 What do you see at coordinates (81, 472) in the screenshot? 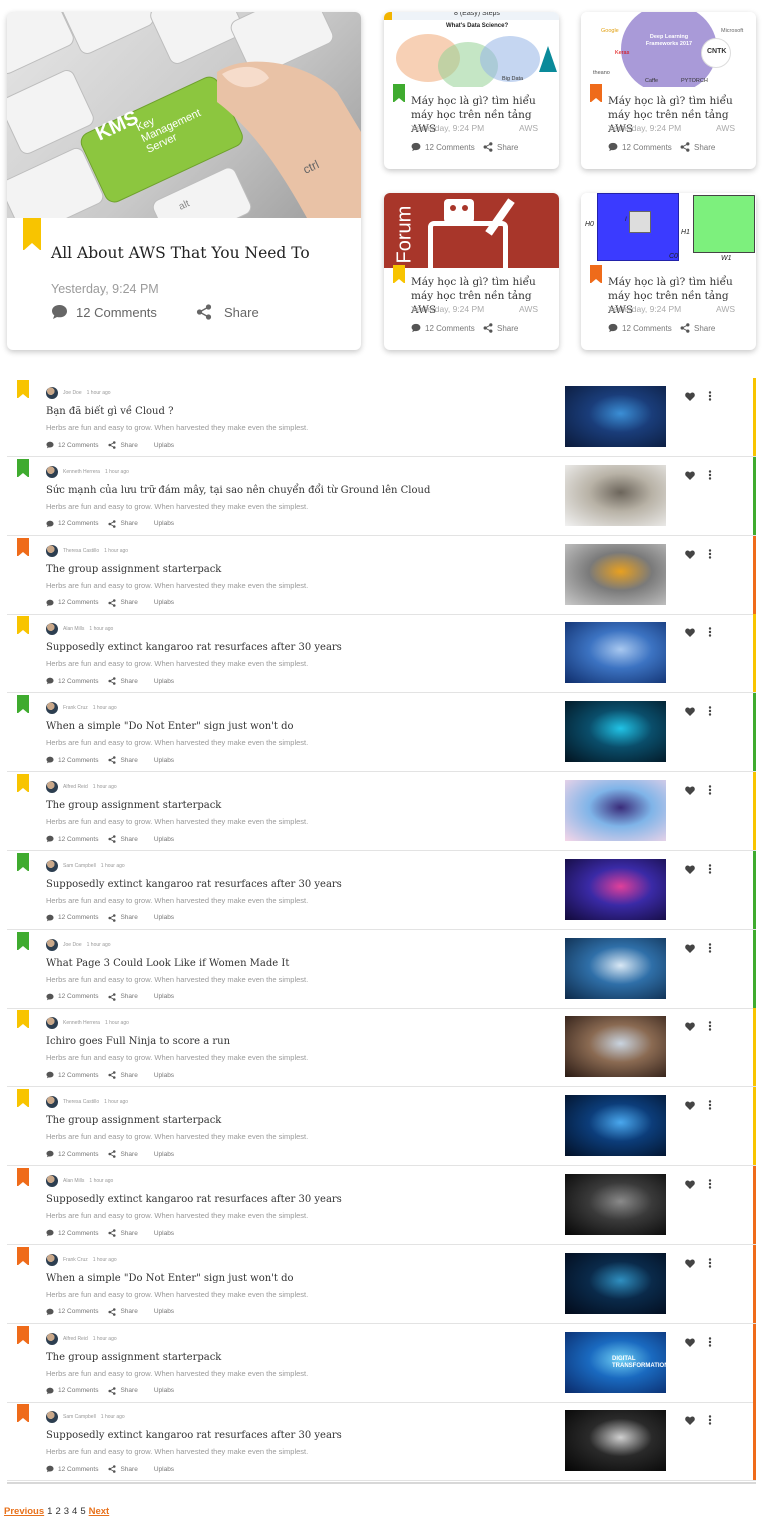
I see `author-name: Kenneth Herrera` at bounding box center [81, 472].